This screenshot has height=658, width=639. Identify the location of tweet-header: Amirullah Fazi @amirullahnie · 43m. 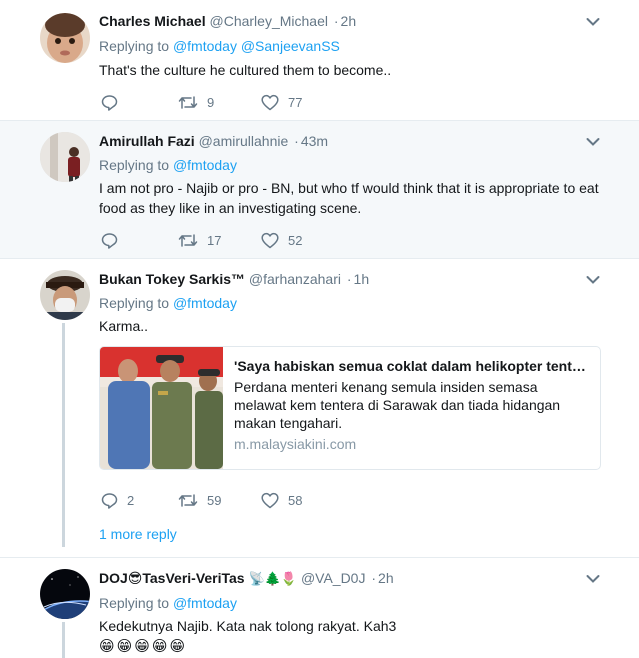
(213, 141).